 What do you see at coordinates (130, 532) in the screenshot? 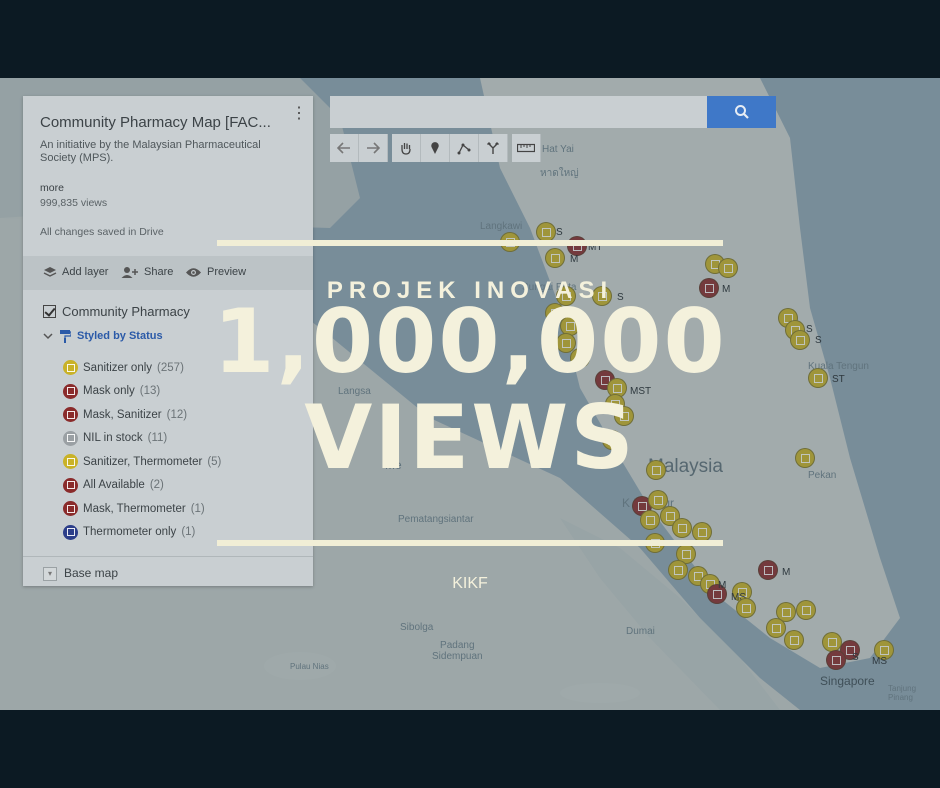
I see `legend-label: Thermometer only` at bounding box center [130, 532].